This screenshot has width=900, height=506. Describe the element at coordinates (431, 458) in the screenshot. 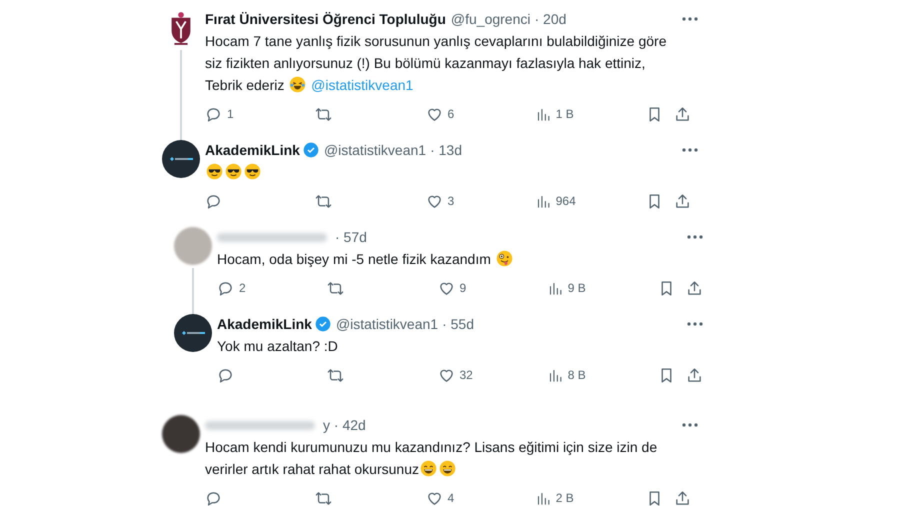

I see `post-text: Hocam kendi kurumunuzu mu kazandınız? Lisans eğitimi için size izin de verirler artık rahat rahat okursunuz` at that location.